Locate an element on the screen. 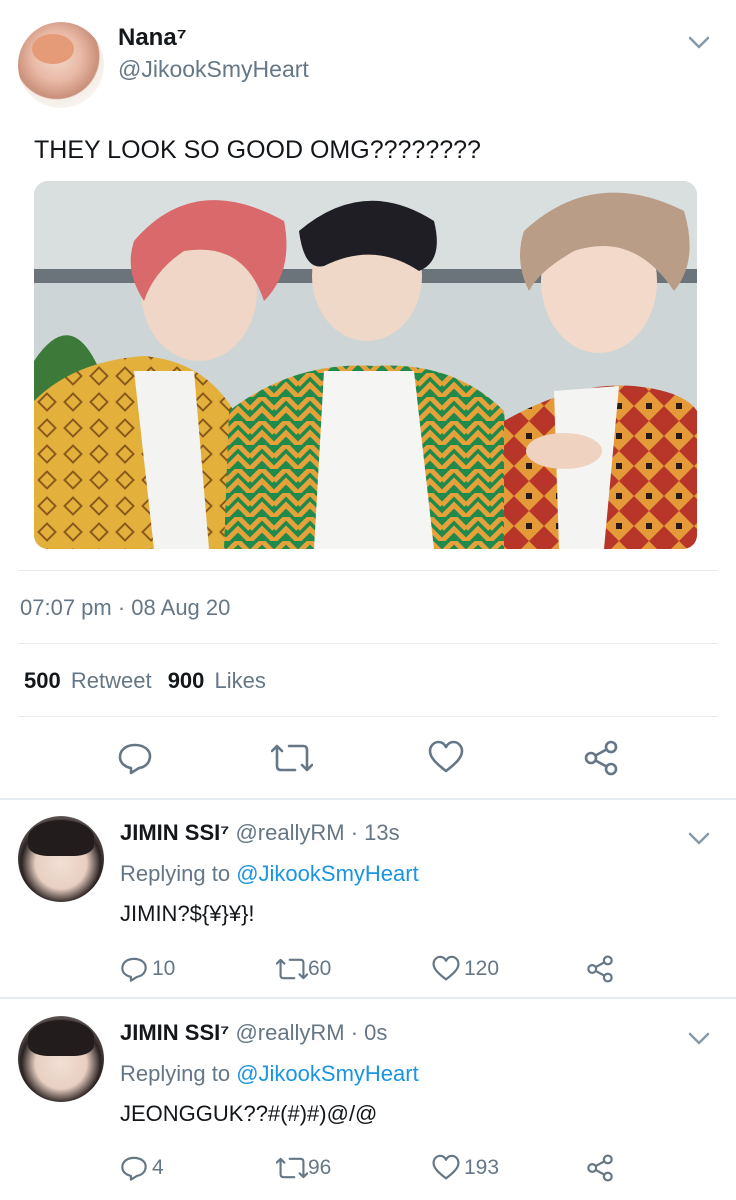 This screenshot has width=736, height=1200. retweet-label: Retweet is located at coordinates (111, 680).